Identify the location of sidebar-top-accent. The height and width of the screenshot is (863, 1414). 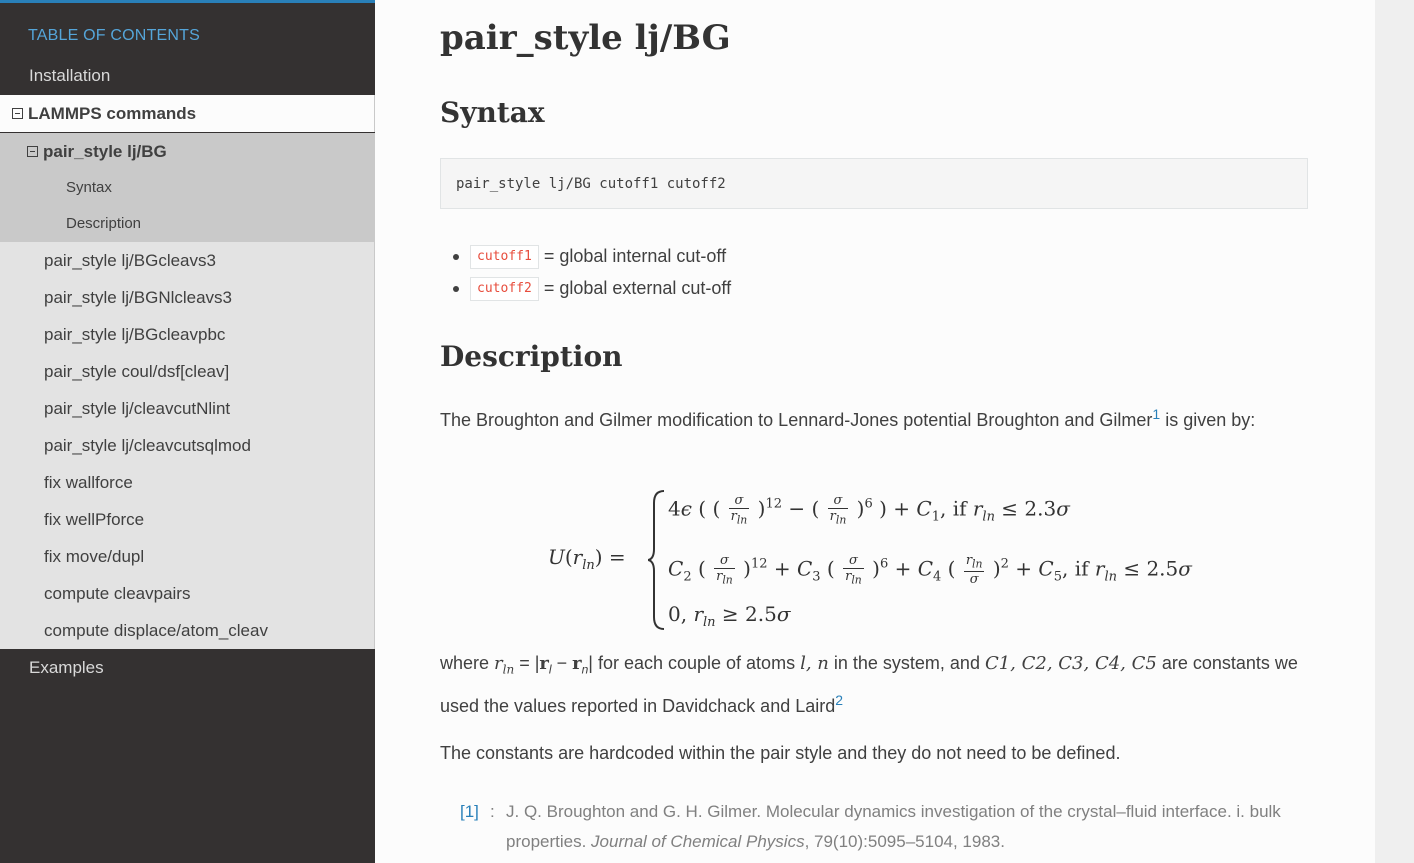
(187, 1).